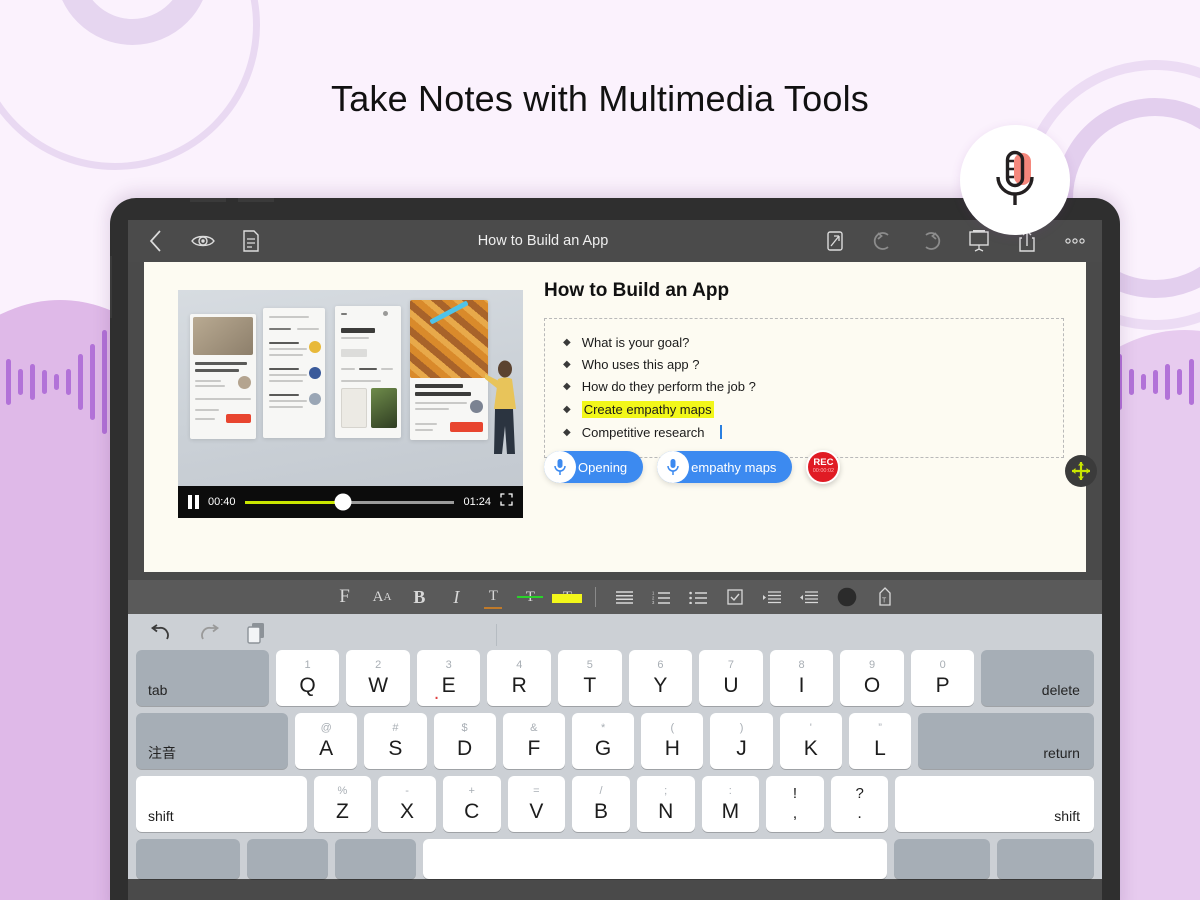  Describe the element at coordinates (735, 597) in the screenshot. I see `checkbox-icon` at that location.